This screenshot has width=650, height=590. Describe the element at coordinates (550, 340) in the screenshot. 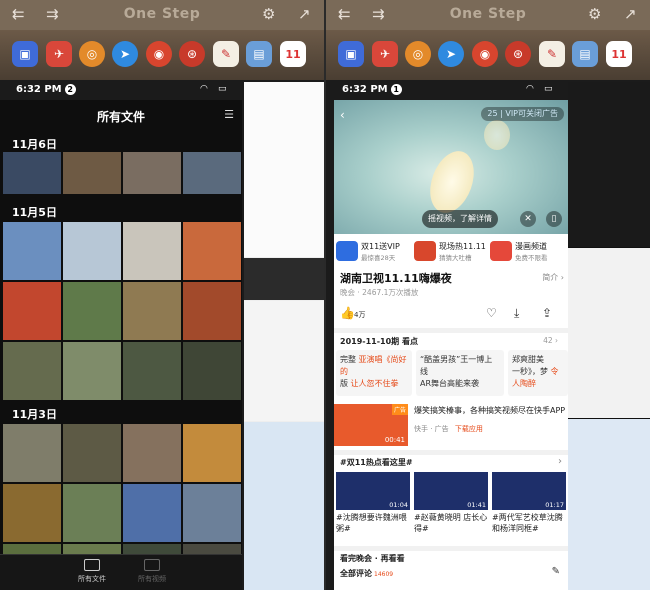

I see `episode-count: 42 ›` at that location.